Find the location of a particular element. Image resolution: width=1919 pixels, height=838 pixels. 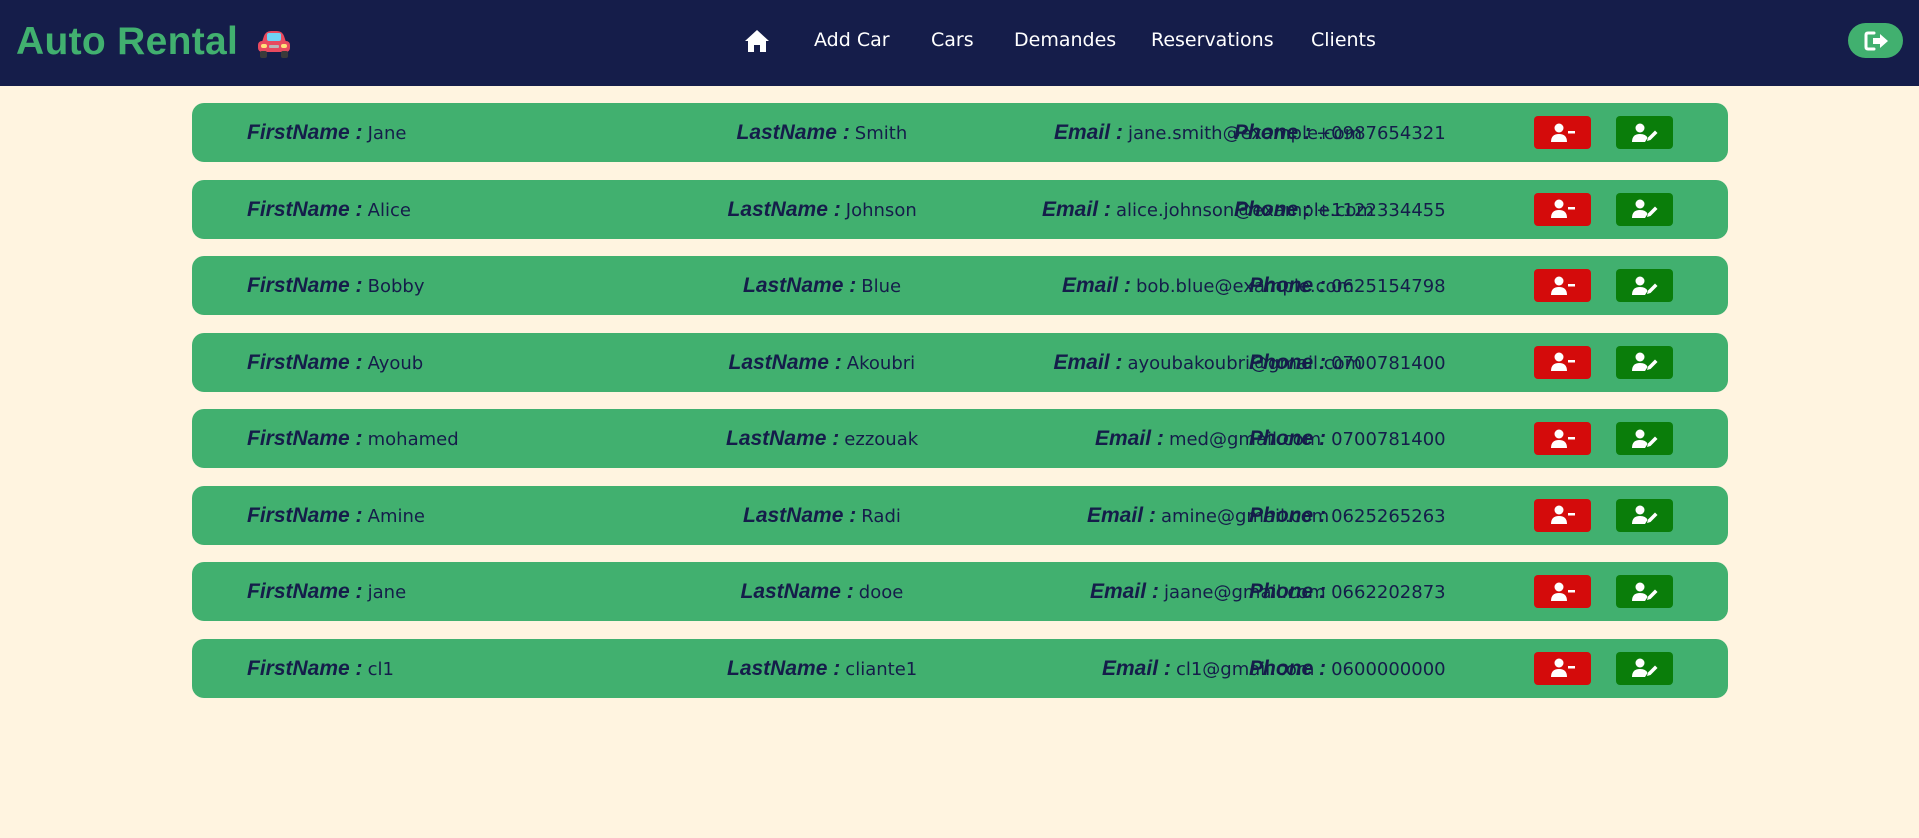

firstname-value: Alice is located at coordinates (389, 210).